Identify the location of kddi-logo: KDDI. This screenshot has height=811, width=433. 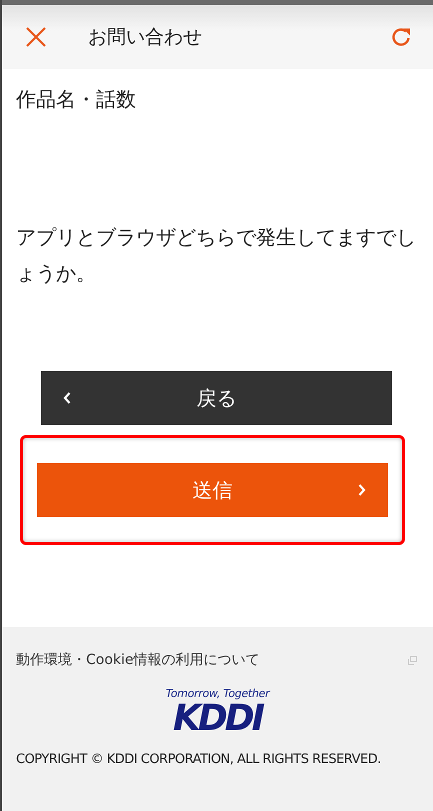
(217, 719).